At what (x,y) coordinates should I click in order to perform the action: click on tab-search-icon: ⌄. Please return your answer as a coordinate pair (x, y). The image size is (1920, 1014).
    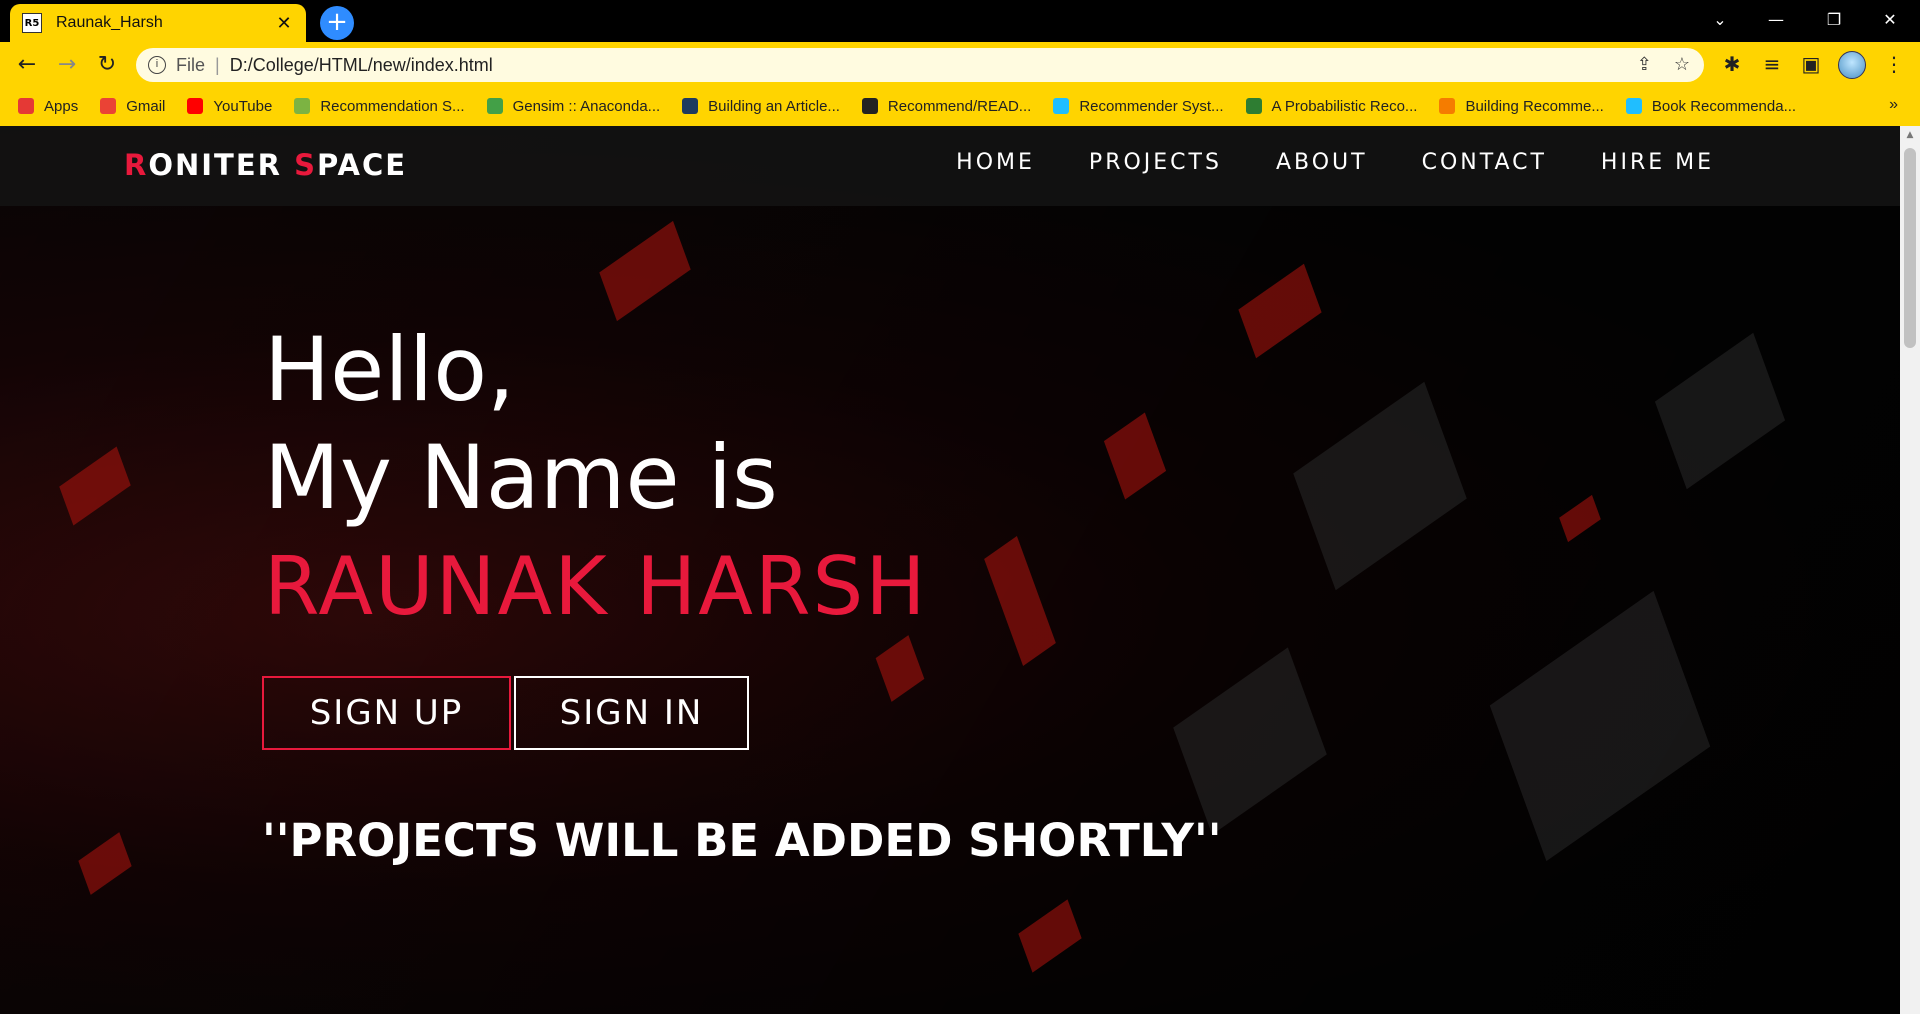
    Looking at the image, I should click on (1720, 19).